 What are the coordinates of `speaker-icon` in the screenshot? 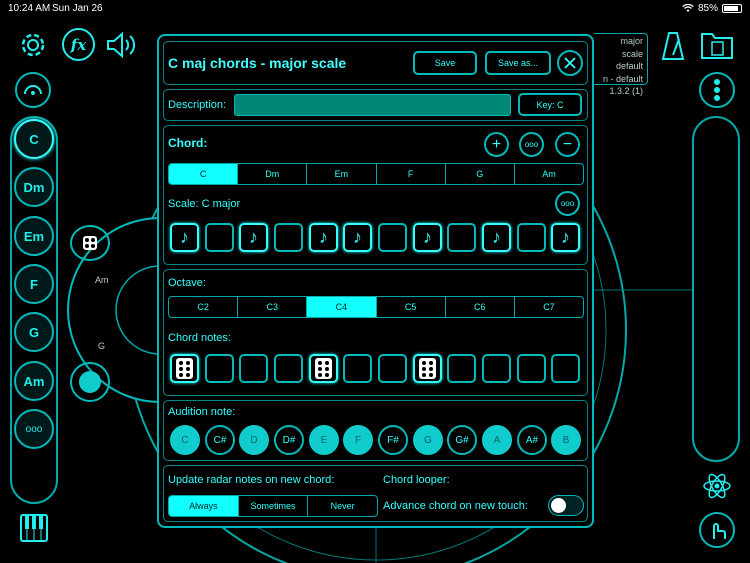 It's located at (121, 45).